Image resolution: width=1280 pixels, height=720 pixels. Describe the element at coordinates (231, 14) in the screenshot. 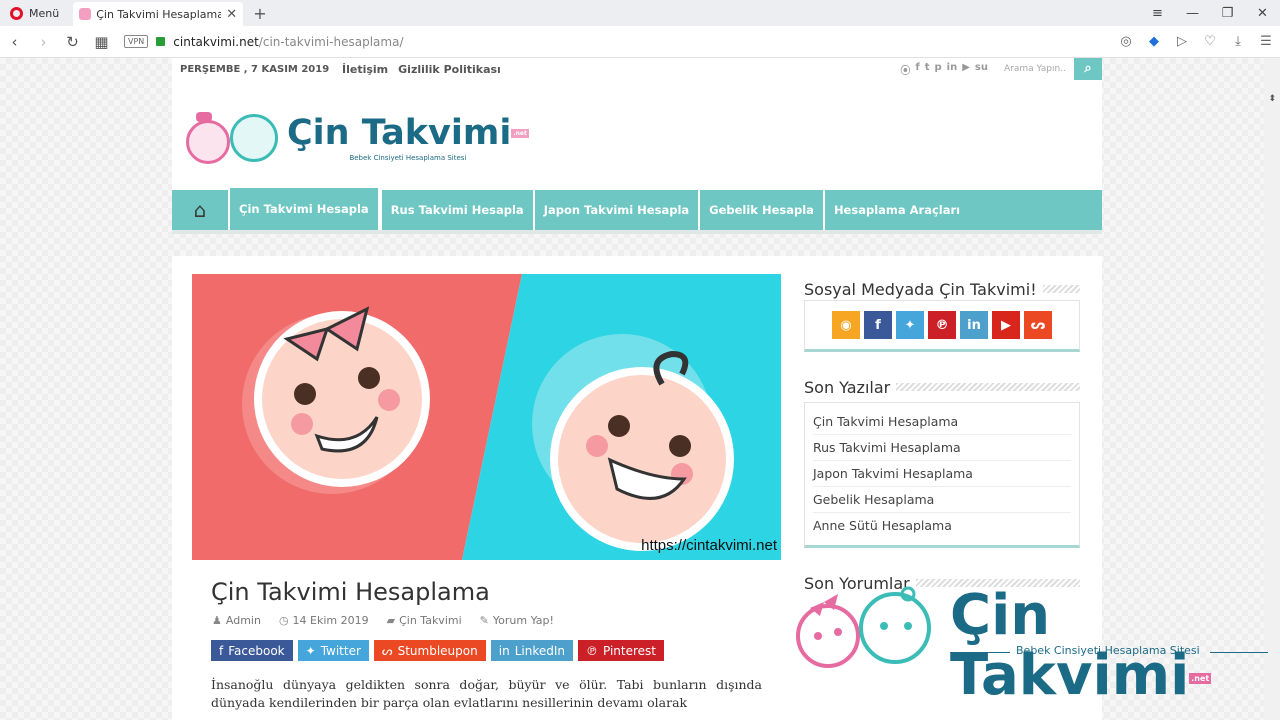

I see `tab-close-icon: ✕` at that location.